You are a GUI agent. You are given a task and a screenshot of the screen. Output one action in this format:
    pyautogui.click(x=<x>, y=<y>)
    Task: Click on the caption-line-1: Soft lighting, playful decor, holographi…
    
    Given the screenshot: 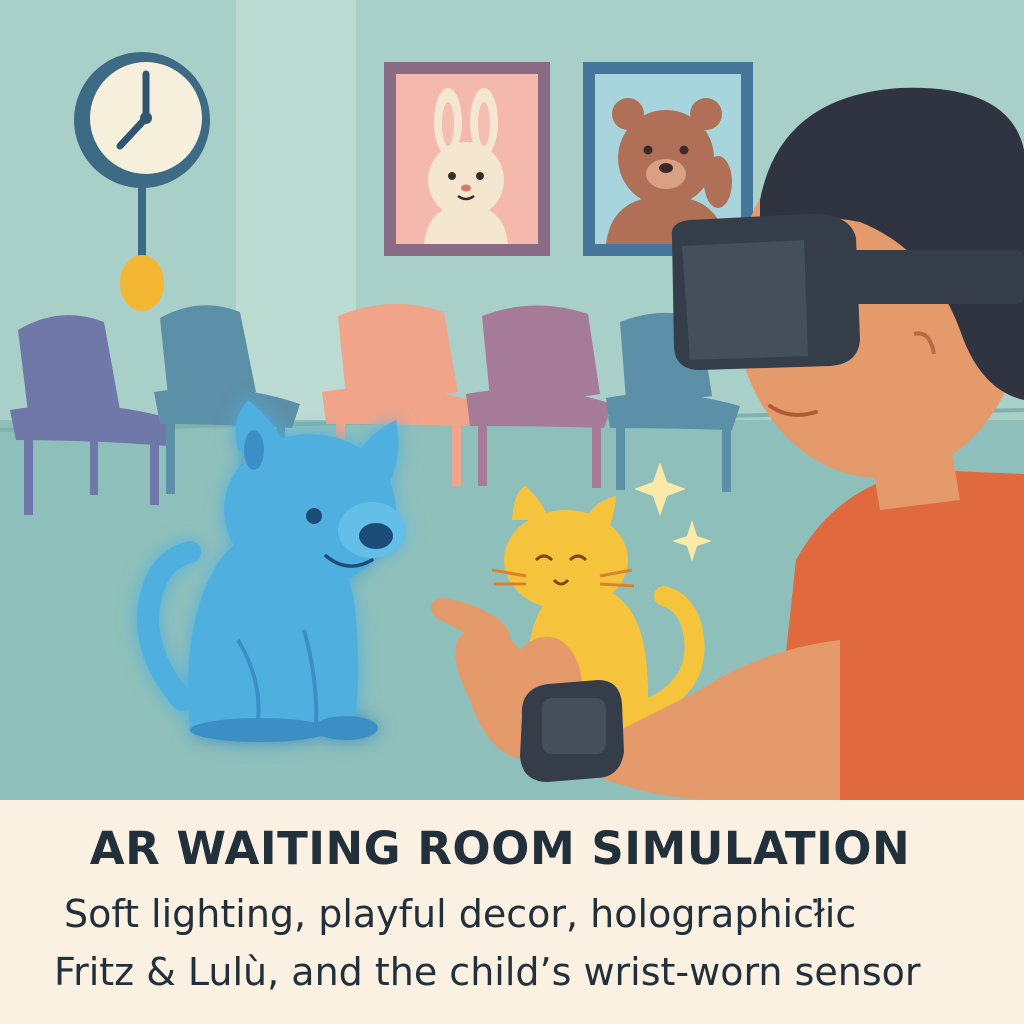 What is the action you would take?
    pyautogui.click(x=460, y=914)
    